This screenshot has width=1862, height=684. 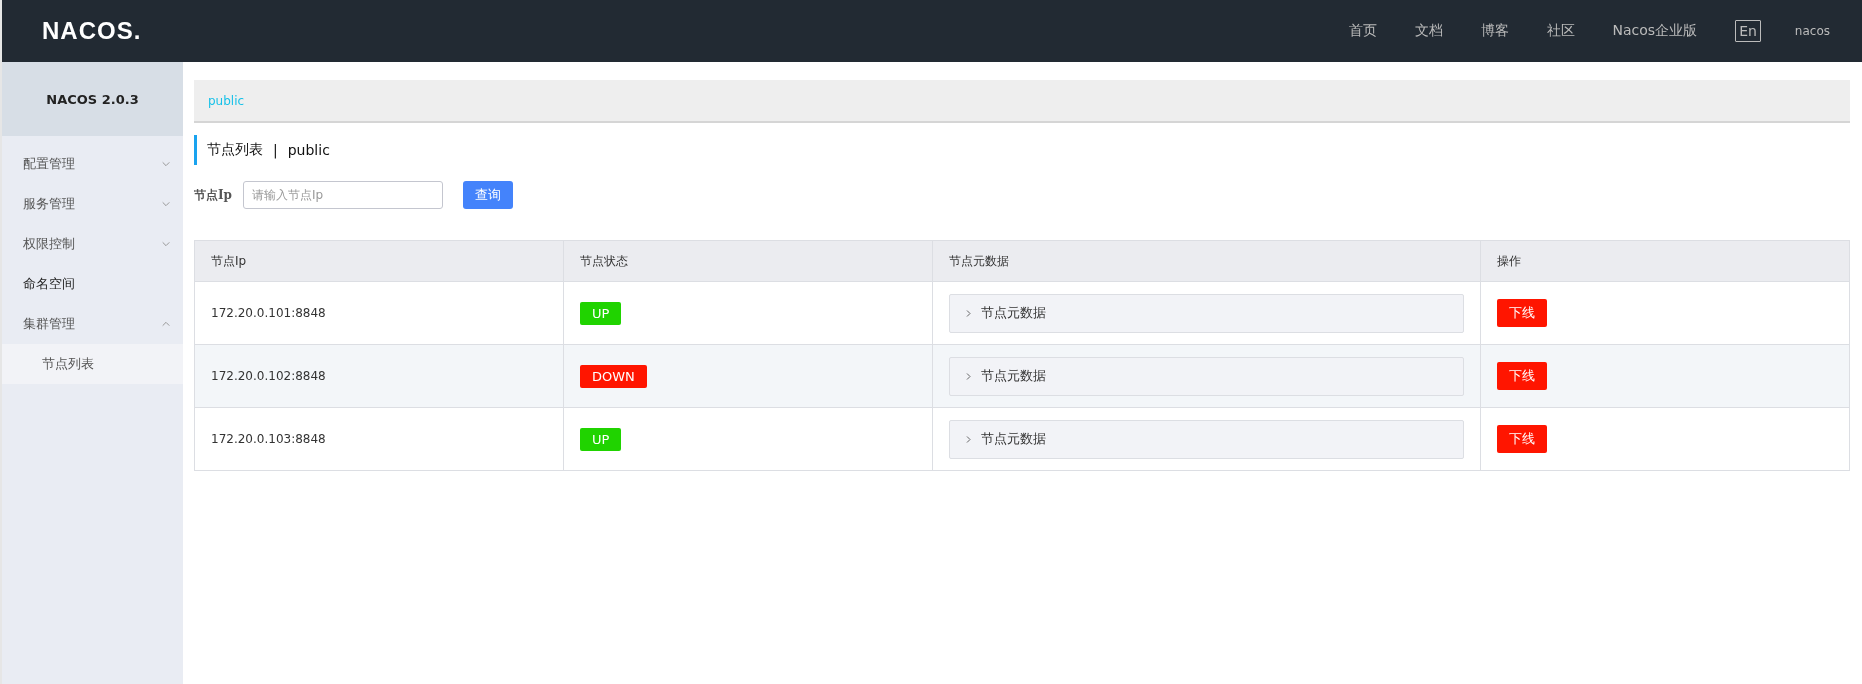 What do you see at coordinates (1665, 261) in the screenshot?
I see `column-header: 操作` at bounding box center [1665, 261].